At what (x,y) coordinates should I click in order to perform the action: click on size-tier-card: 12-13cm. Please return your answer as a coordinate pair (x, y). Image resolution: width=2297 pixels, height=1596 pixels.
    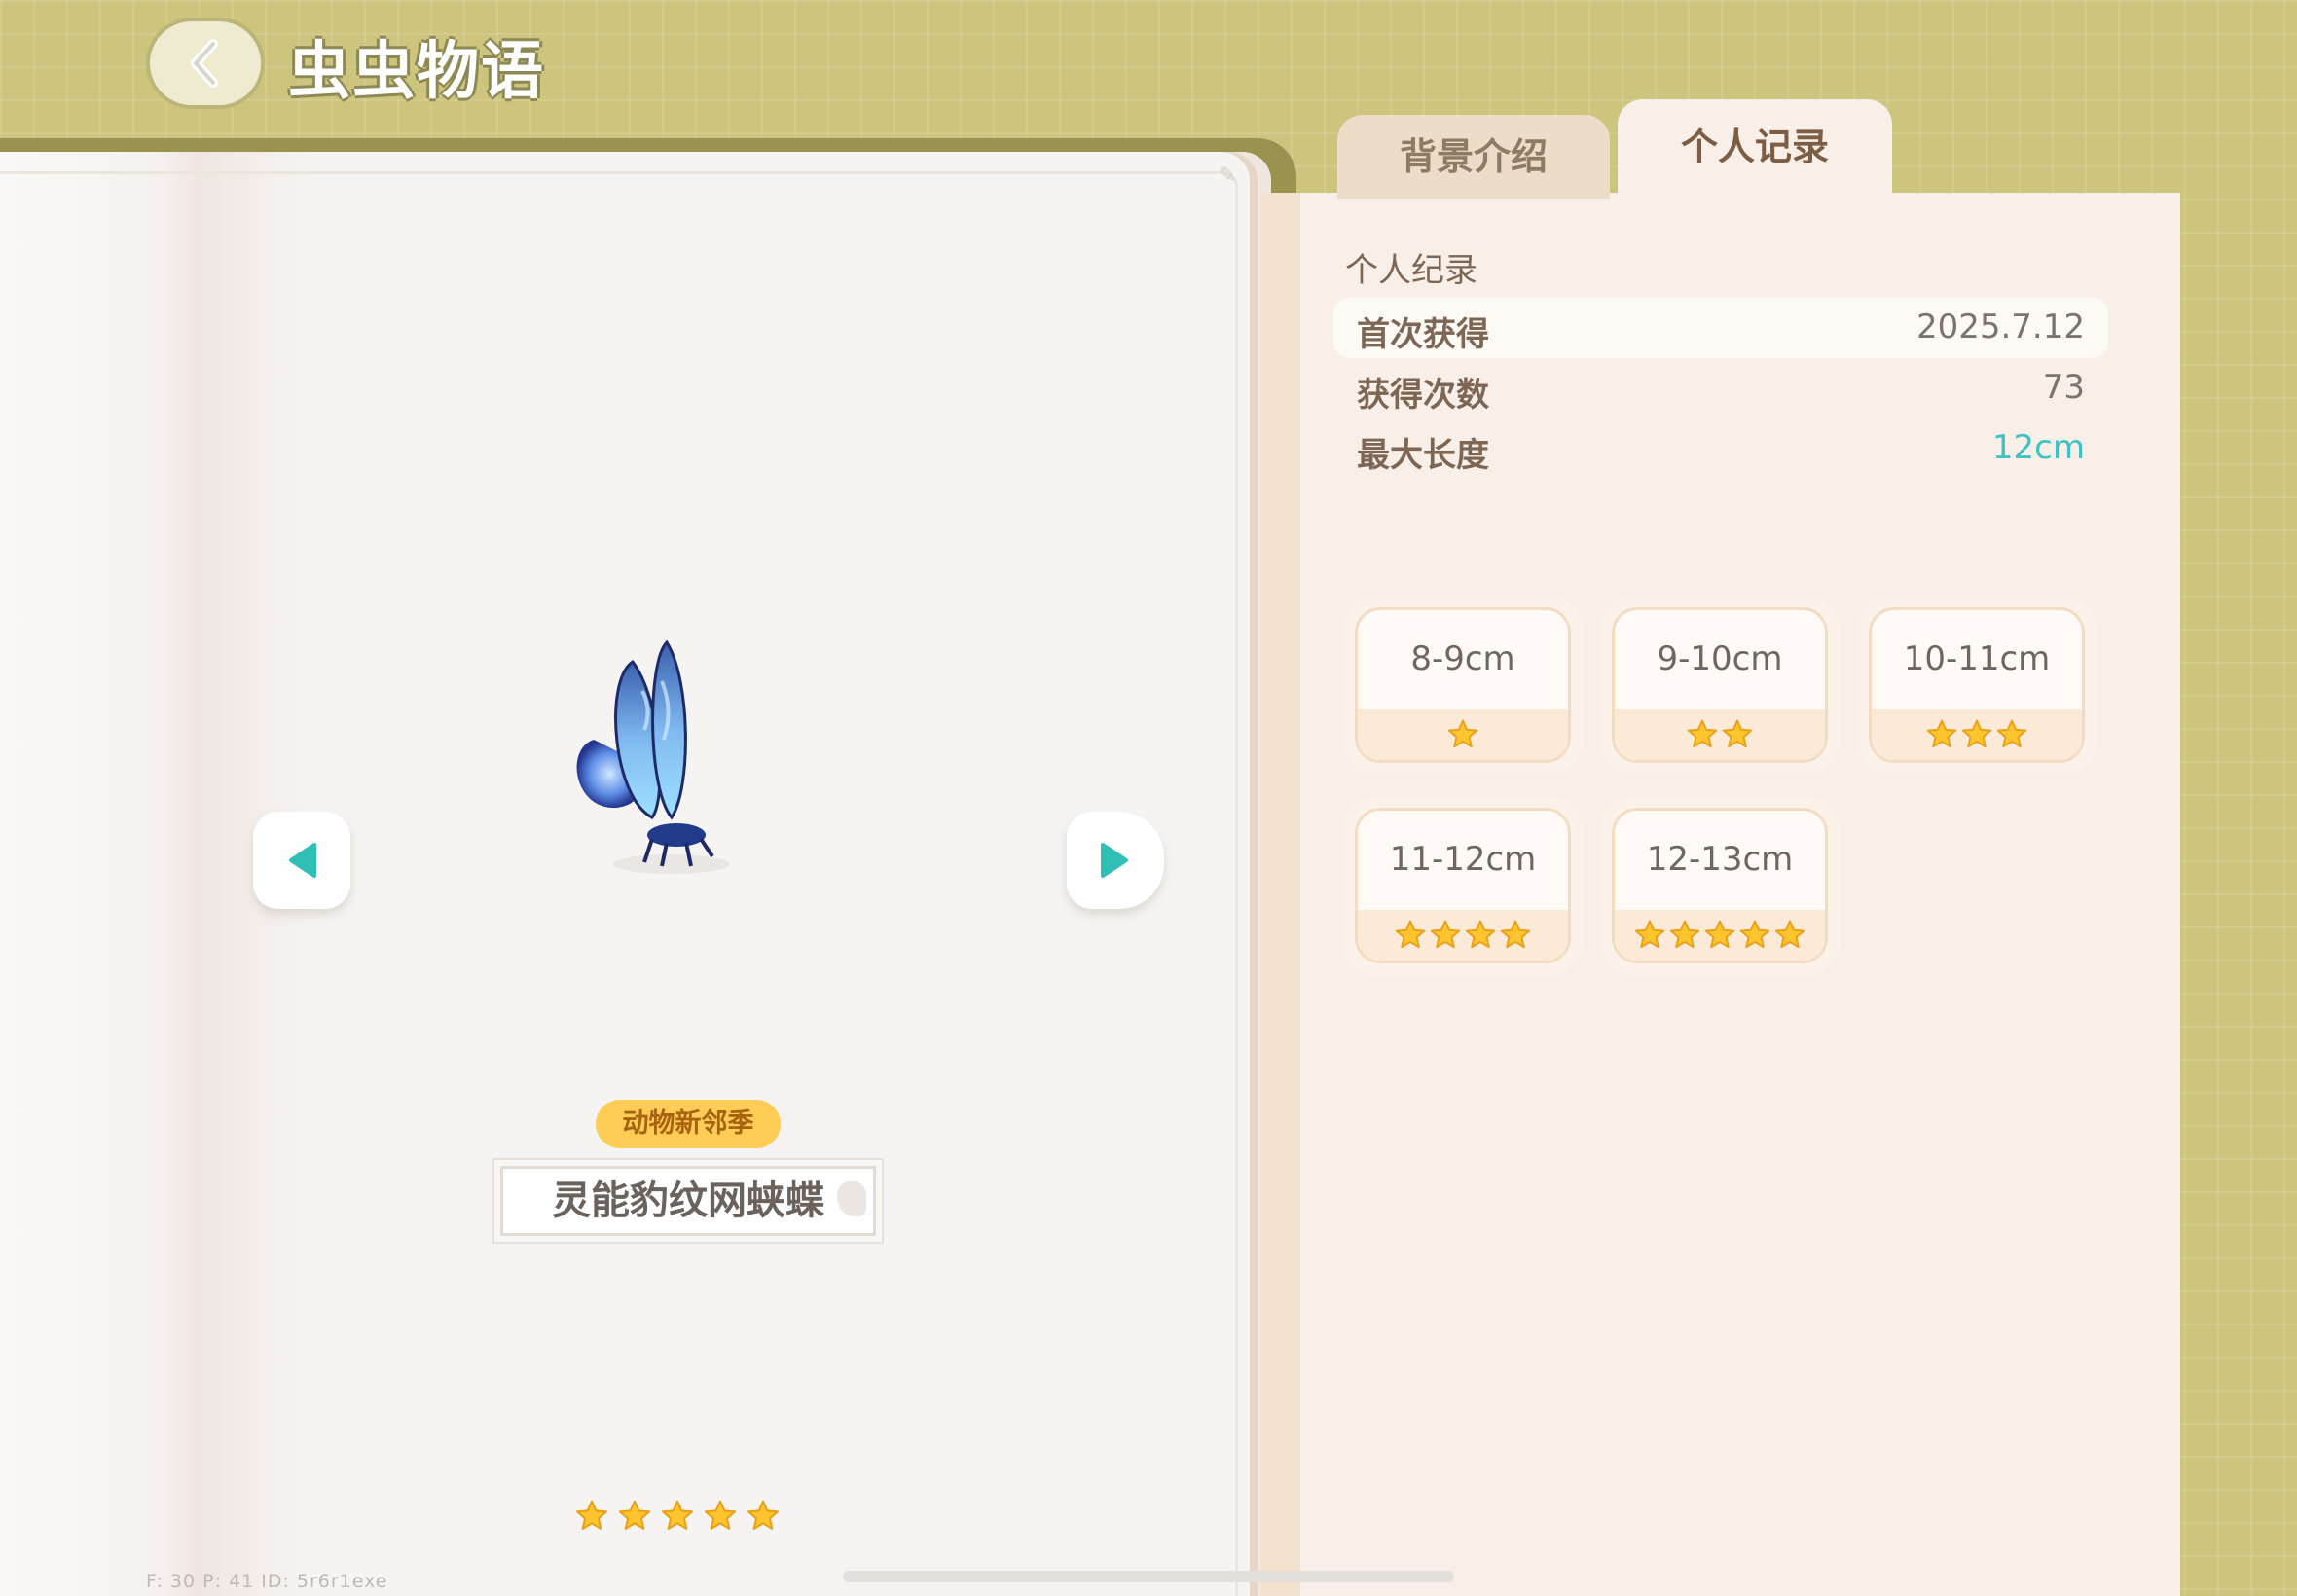
    Looking at the image, I should click on (1720, 885).